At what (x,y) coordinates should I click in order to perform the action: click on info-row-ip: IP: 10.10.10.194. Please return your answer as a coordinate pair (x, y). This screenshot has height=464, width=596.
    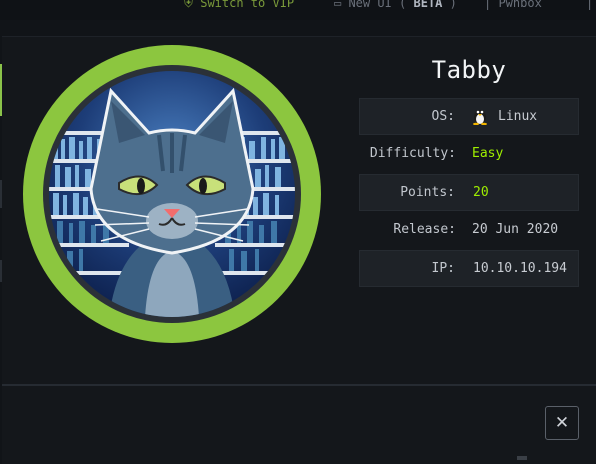
    Looking at the image, I should click on (469, 268).